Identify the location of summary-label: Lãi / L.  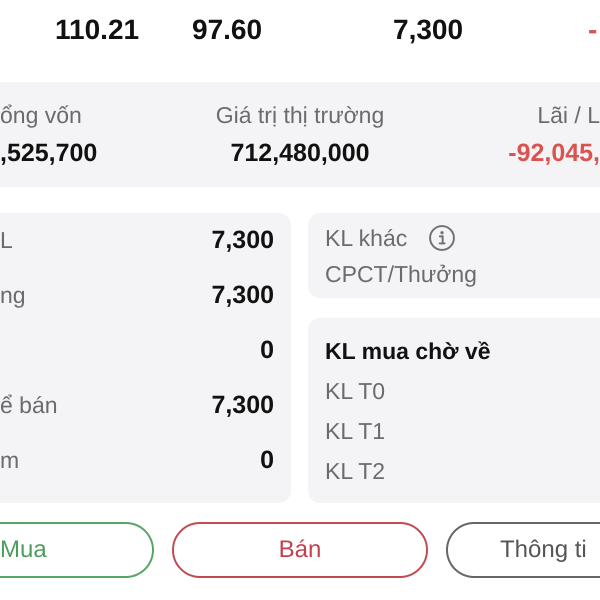
(568, 115).